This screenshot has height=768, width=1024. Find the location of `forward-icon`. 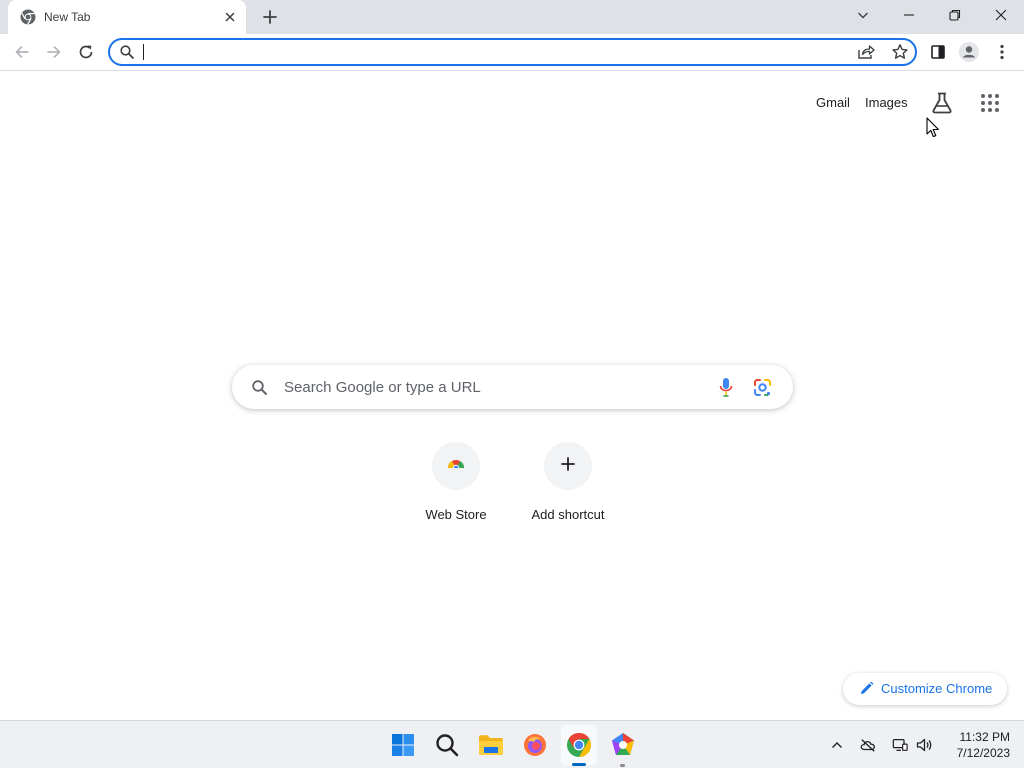

forward-icon is located at coordinates (54, 52).